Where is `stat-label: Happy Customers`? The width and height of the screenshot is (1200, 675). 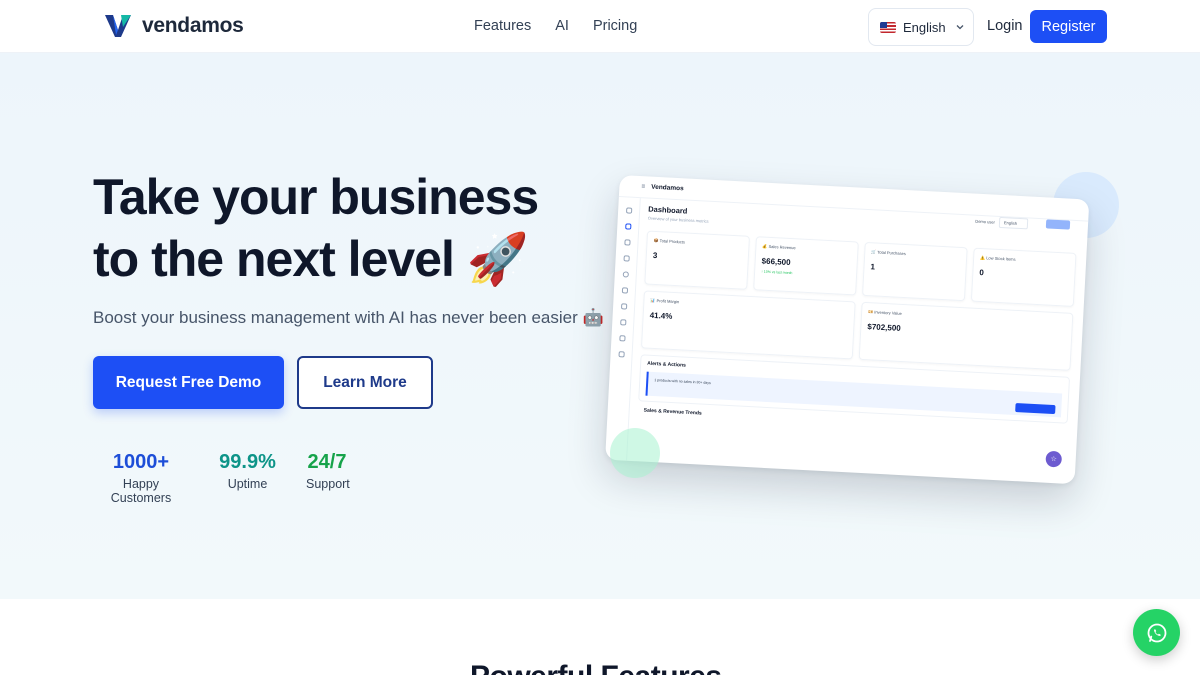 stat-label: Happy Customers is located at coordinates (141, 491).